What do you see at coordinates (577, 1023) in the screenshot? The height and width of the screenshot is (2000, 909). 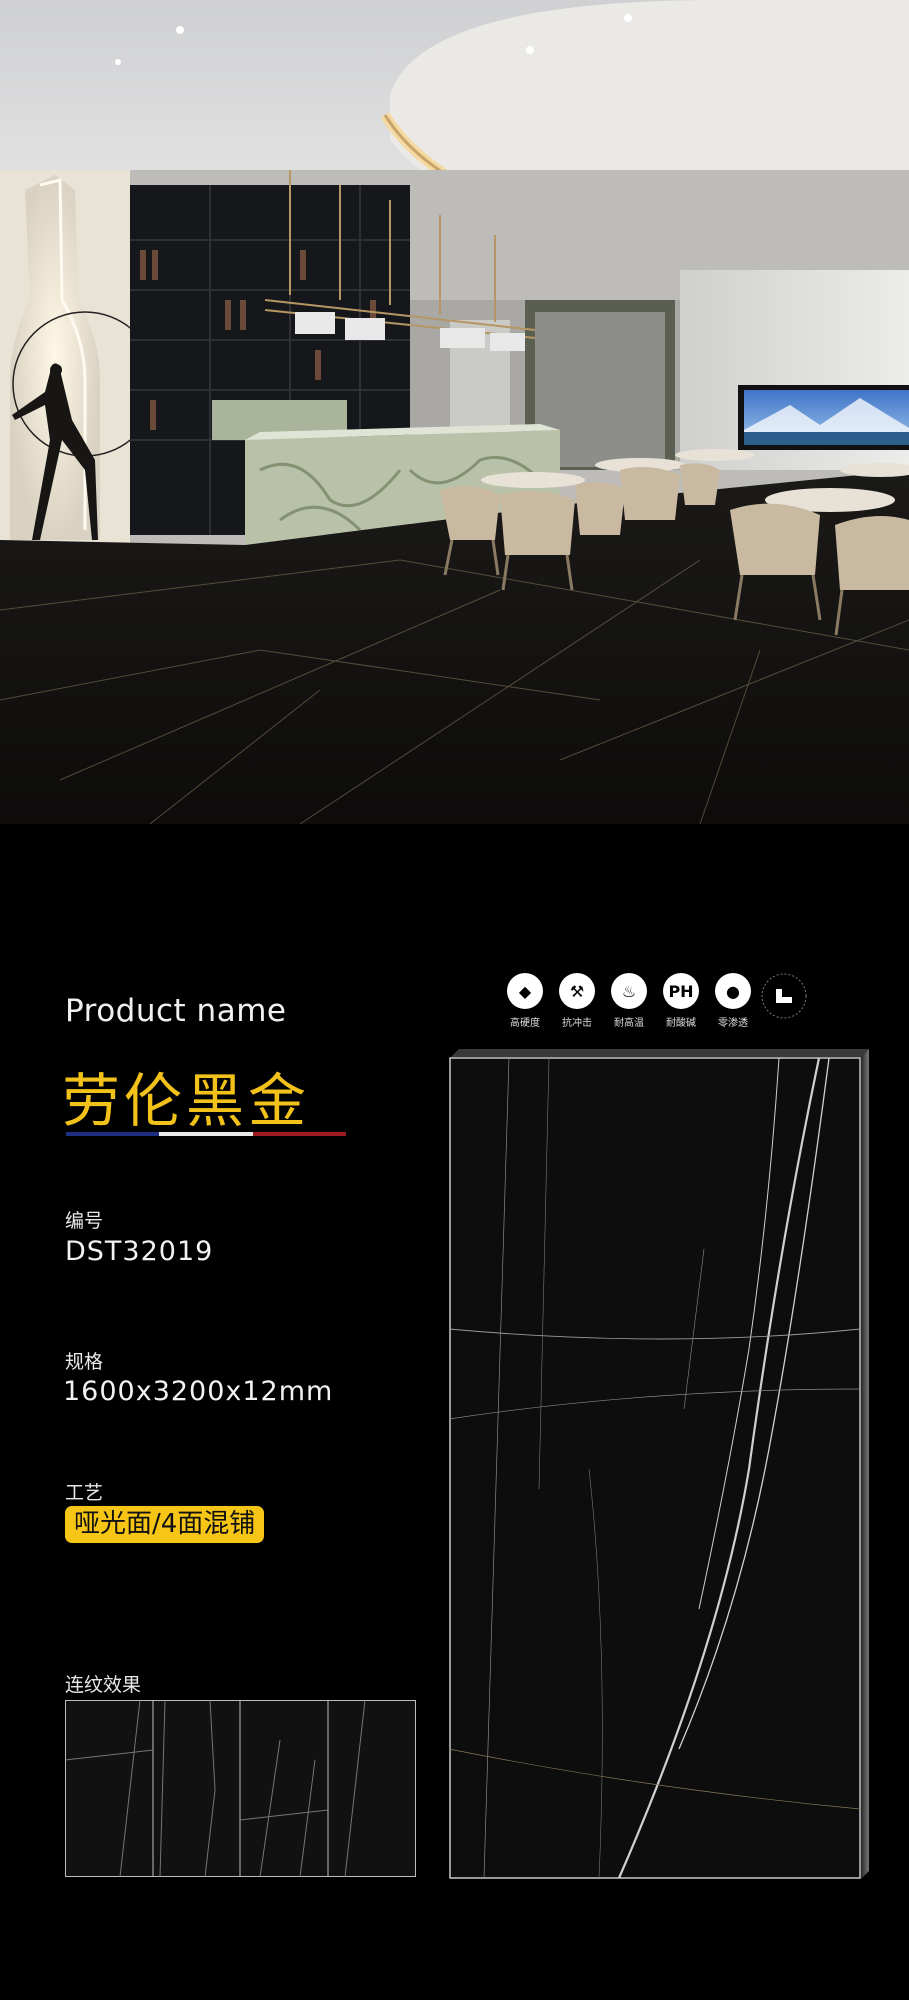 I see `feature-caption: 抗冲击` at bounding box center [577, 1023].